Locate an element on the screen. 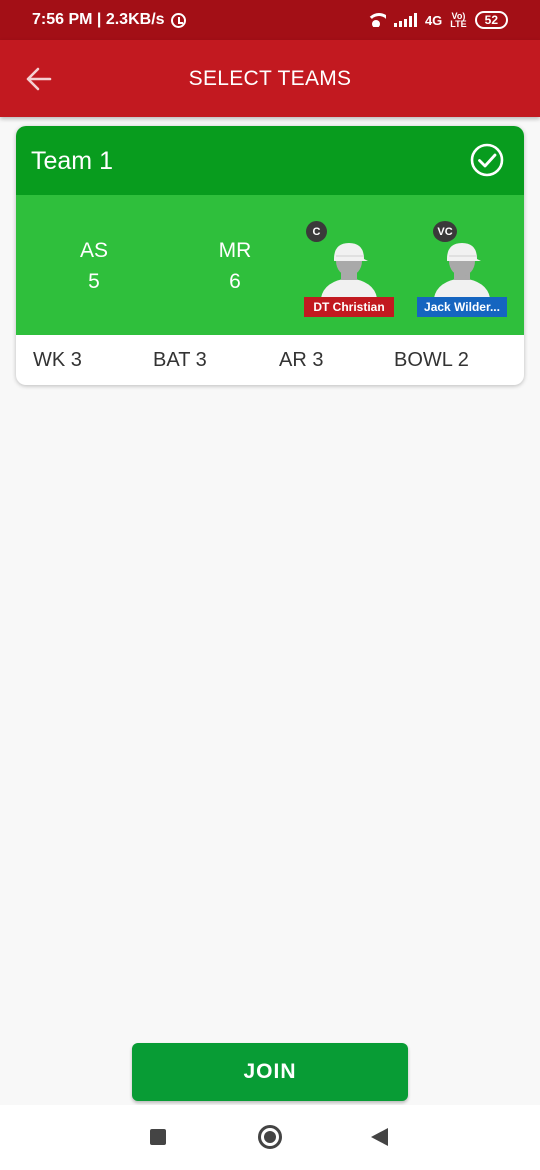  captain-player: C DT Christian is located at coordinates (349, 269).